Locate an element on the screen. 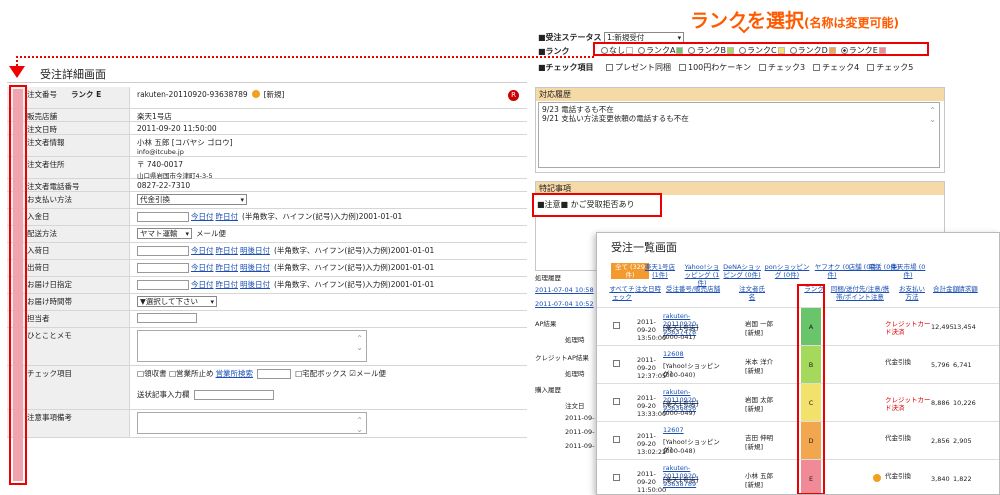  staff-input is located at coordinates (167, 318).